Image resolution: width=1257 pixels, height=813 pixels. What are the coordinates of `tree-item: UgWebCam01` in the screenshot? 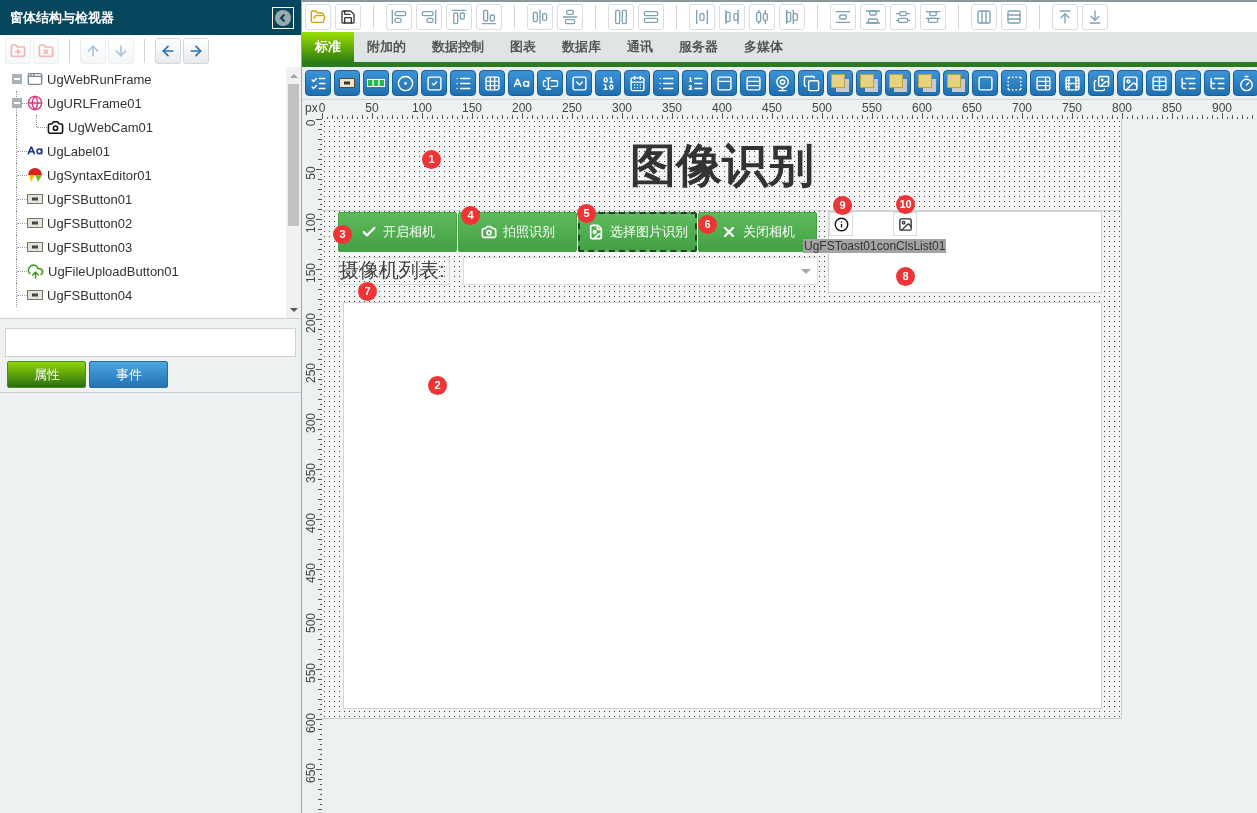 It's located at (100, 127).